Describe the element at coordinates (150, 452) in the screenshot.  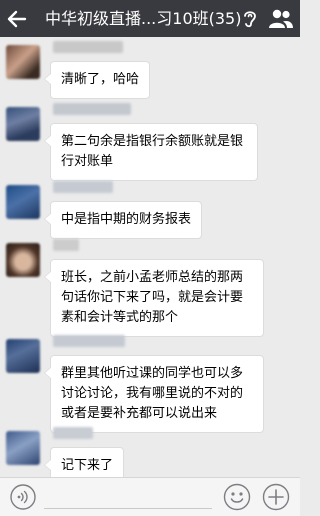
I see `message-item: 记下来了` at that location.